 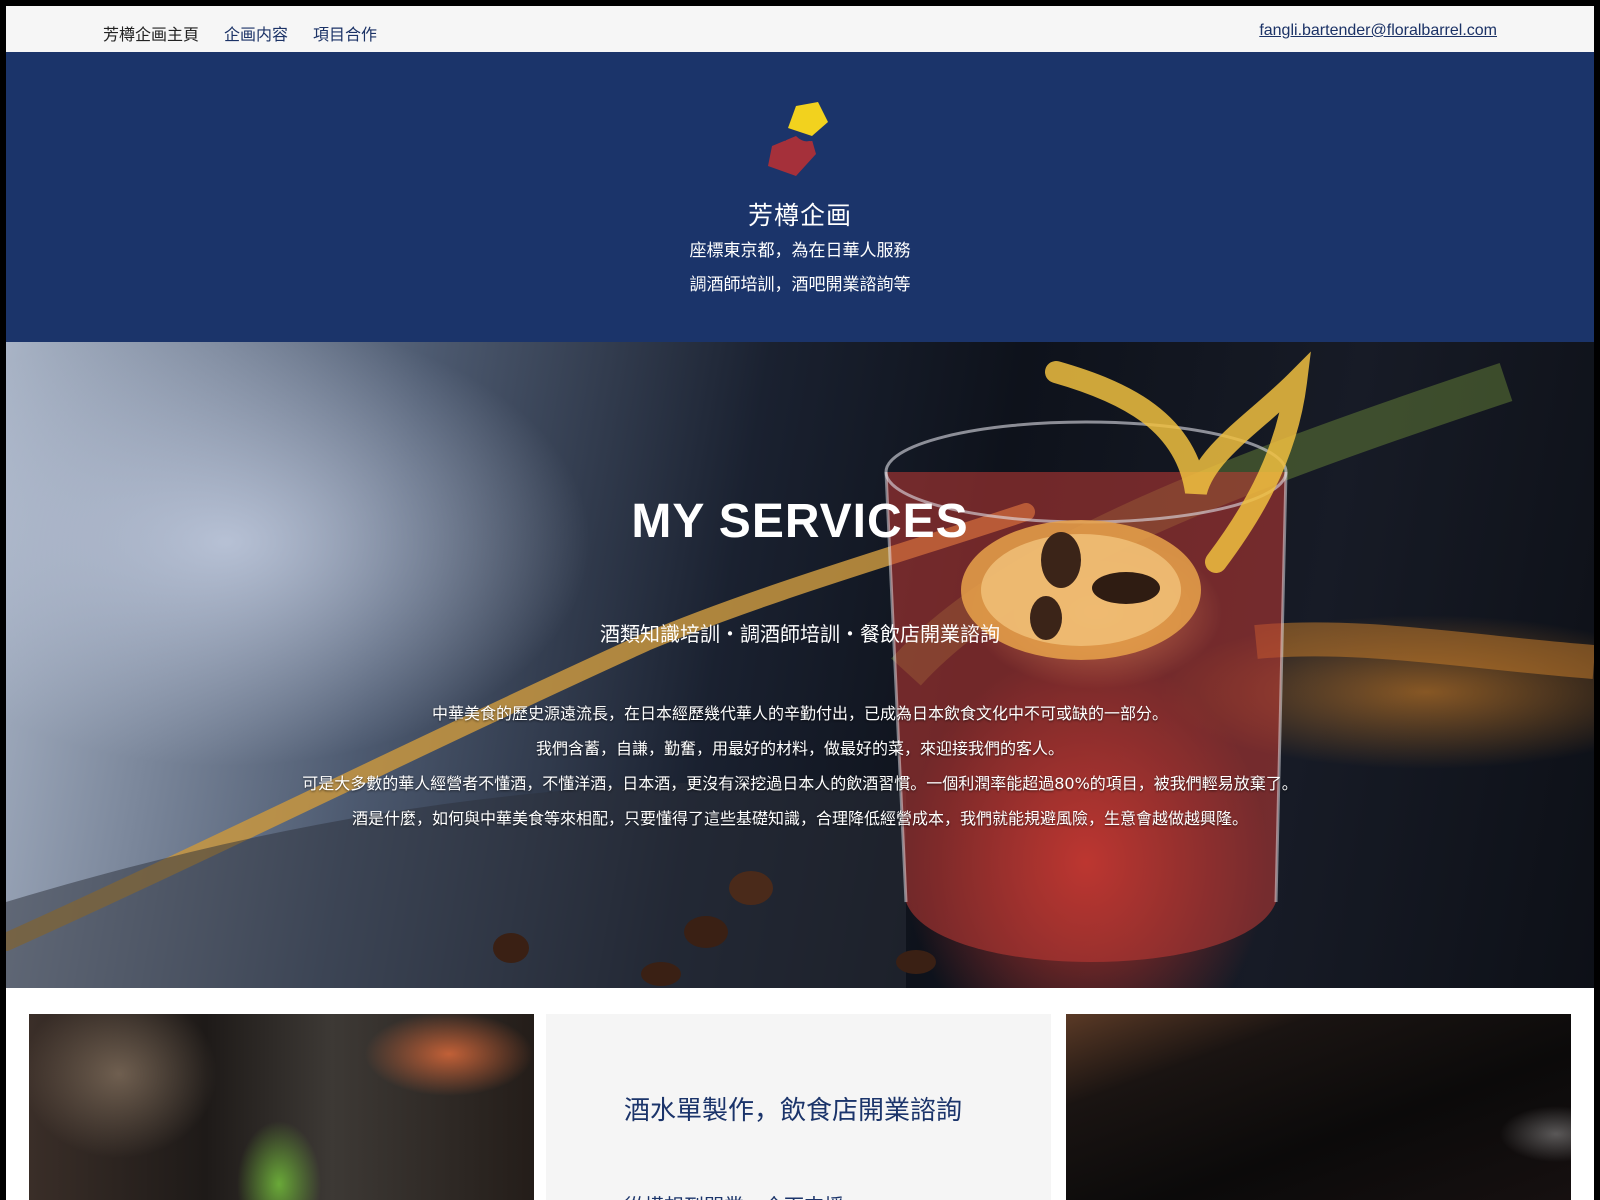 What do you see at coordinates (800, 634) in the screenshot?
I see `services-subtitle: 酒類知識培訓・調酒師培訓・餐飲店開業諮詢` at bounding box center [800, 634].